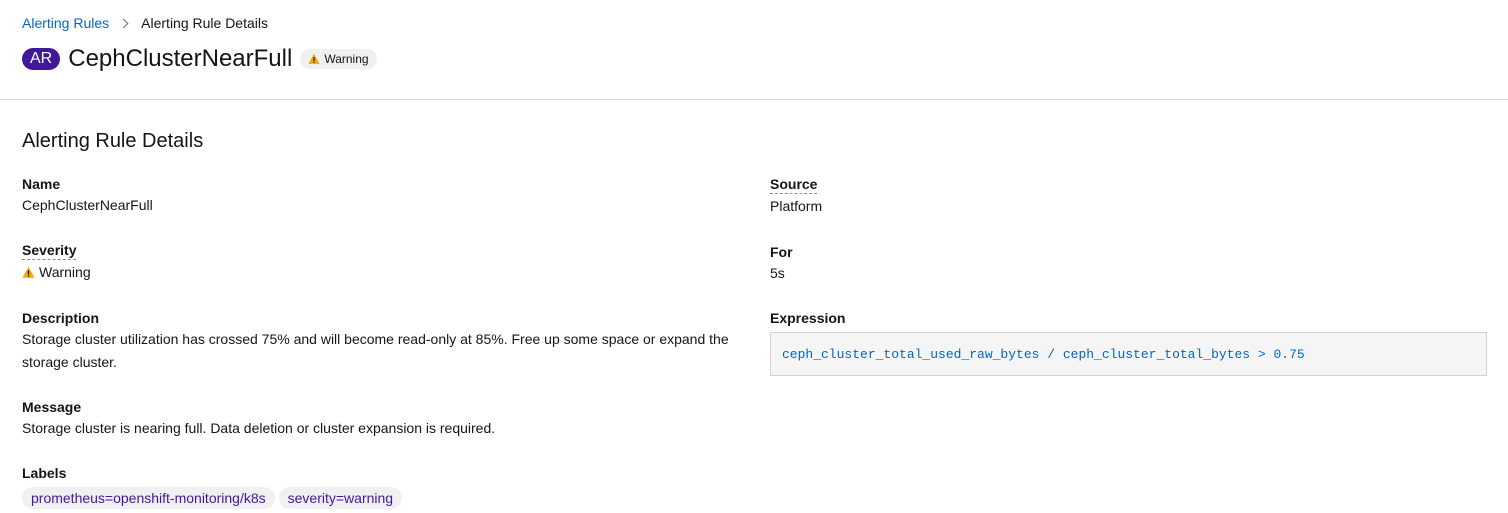 Image resolution: width=1508 pixels, height=513 pixels. What do you see at coordinates (382, 209) in the screenshot?
I see `name-field: Name CephClusterNearFull` at bounding box center [382, 209].